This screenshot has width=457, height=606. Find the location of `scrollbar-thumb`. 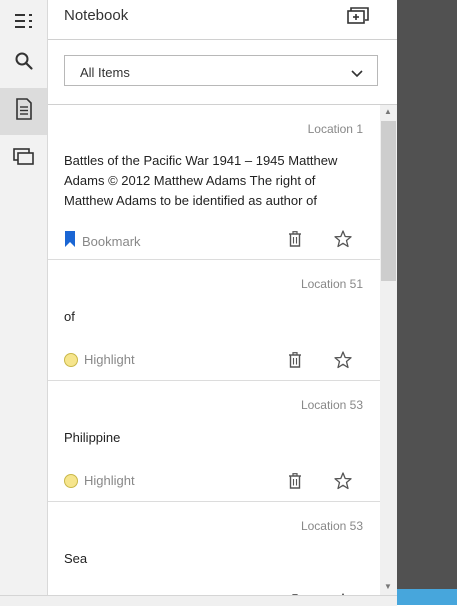

scrollbar-thumb is located at coordinates (388, 201).